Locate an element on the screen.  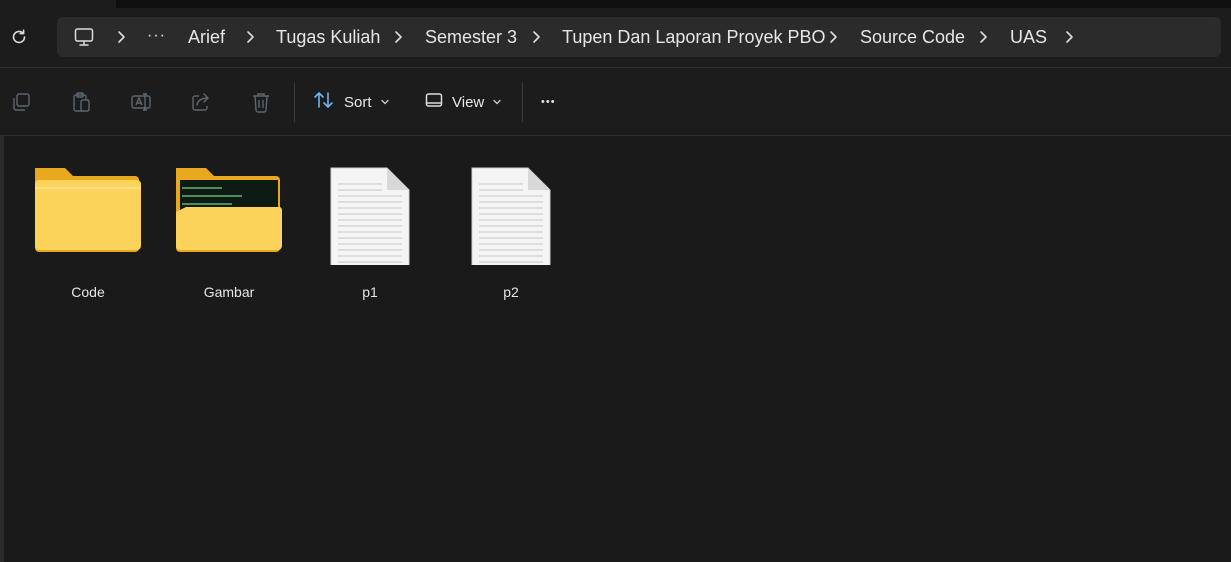
delete-icon is located at coordinates (261, 102).